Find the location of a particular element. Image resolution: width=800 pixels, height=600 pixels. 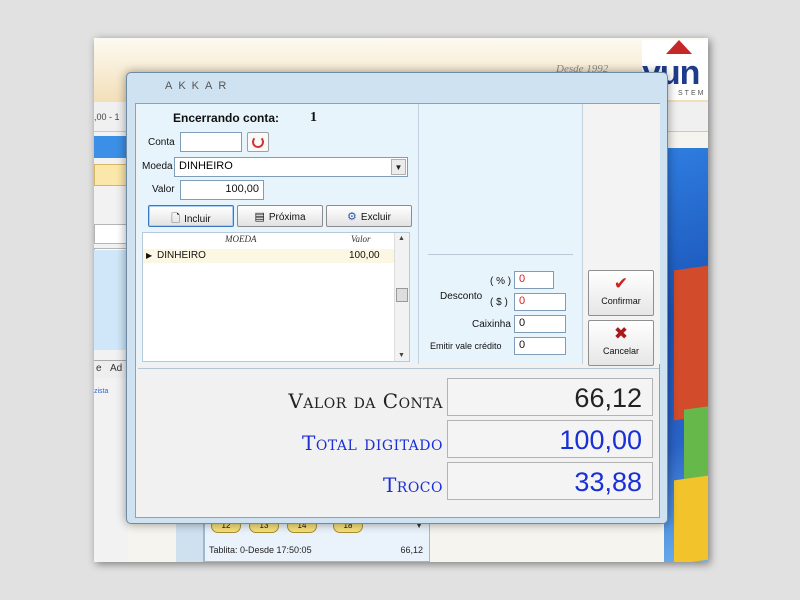

delete-icon: ⚙ is located at coordinates (352, 217).